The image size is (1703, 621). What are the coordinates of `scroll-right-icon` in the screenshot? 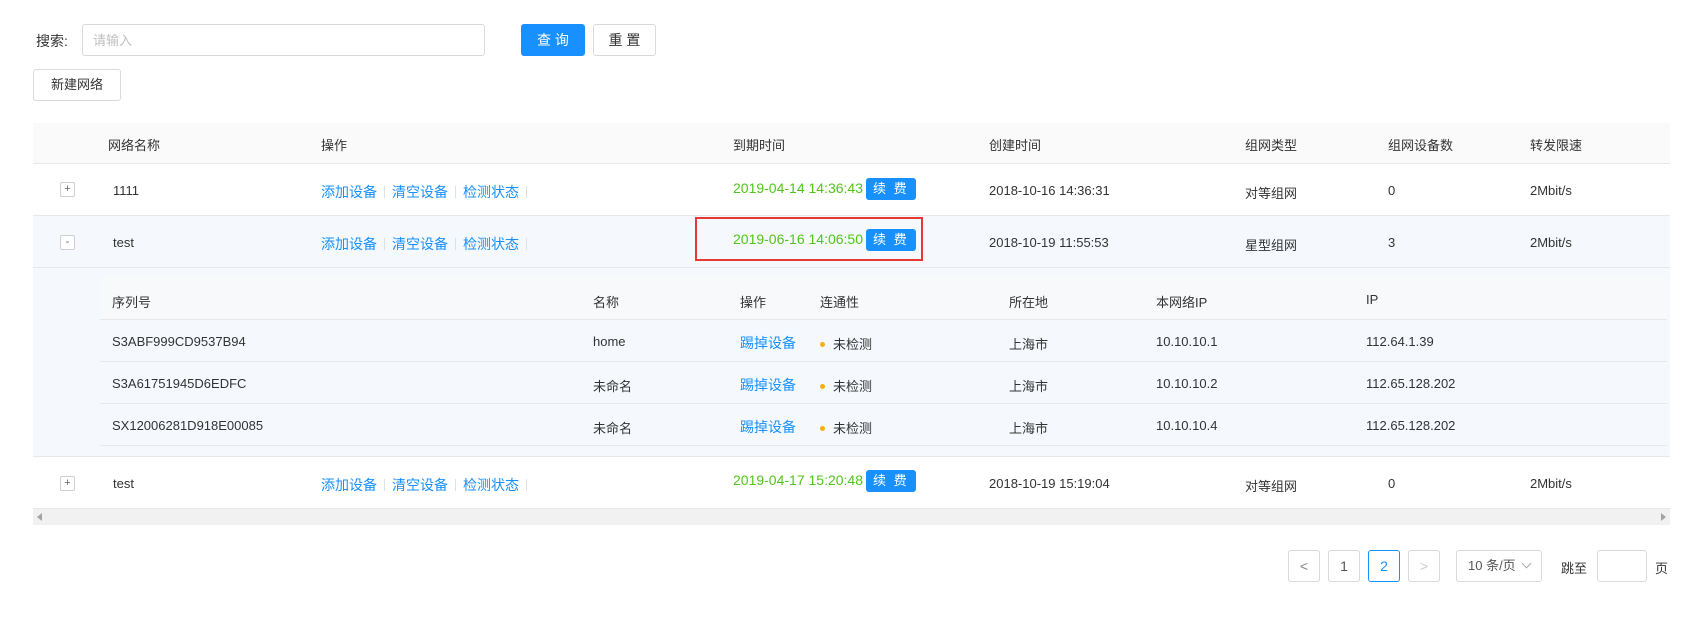 It's located at (1663, 517).